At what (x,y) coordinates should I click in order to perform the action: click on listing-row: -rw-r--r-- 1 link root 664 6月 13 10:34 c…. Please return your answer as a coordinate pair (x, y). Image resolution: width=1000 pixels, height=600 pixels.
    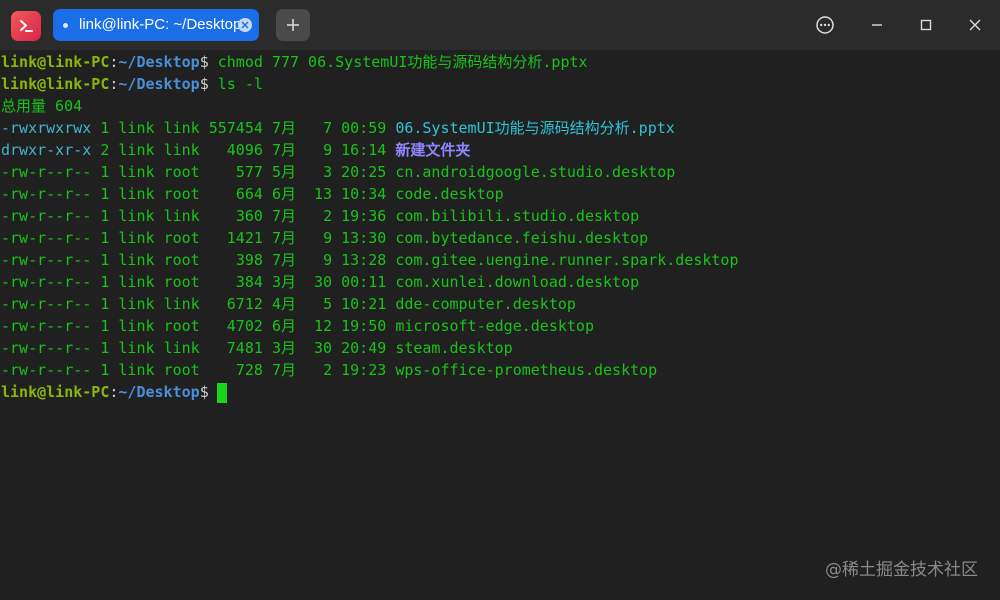
    Looking at the image, I should click on (252, 194).